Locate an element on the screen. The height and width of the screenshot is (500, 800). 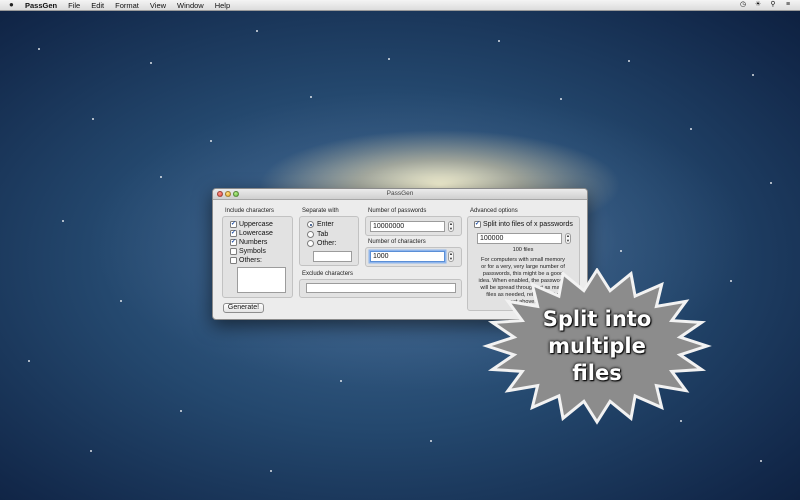
promo-line-2: multiple is located at coordinates (597, 346).